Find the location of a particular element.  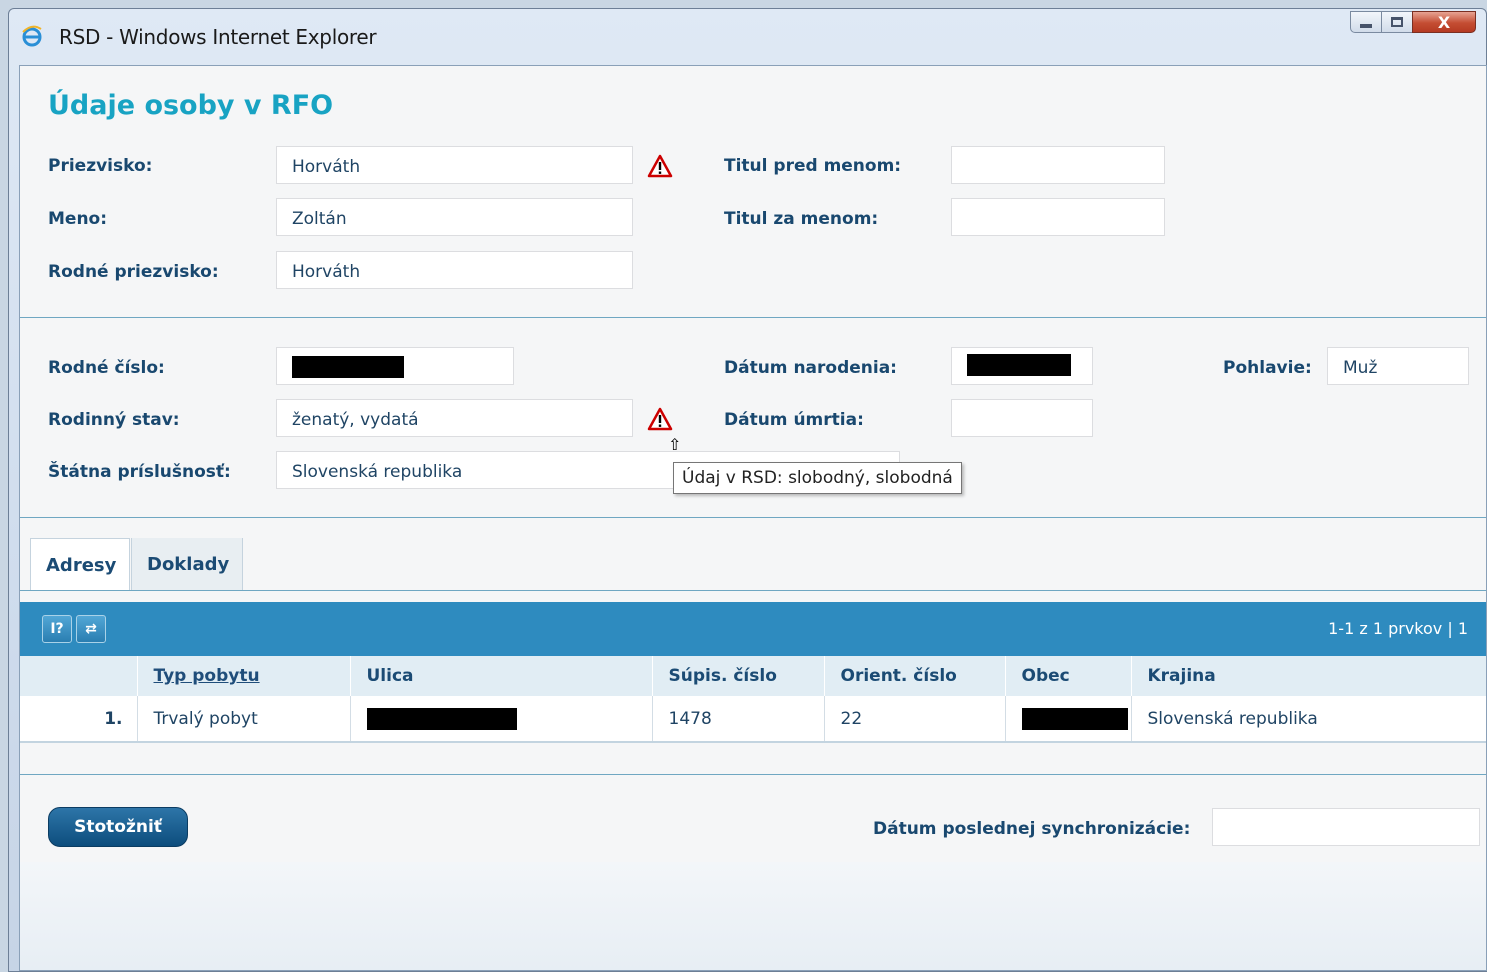

meno-label: Meno: is located at coordinates (78, 219).